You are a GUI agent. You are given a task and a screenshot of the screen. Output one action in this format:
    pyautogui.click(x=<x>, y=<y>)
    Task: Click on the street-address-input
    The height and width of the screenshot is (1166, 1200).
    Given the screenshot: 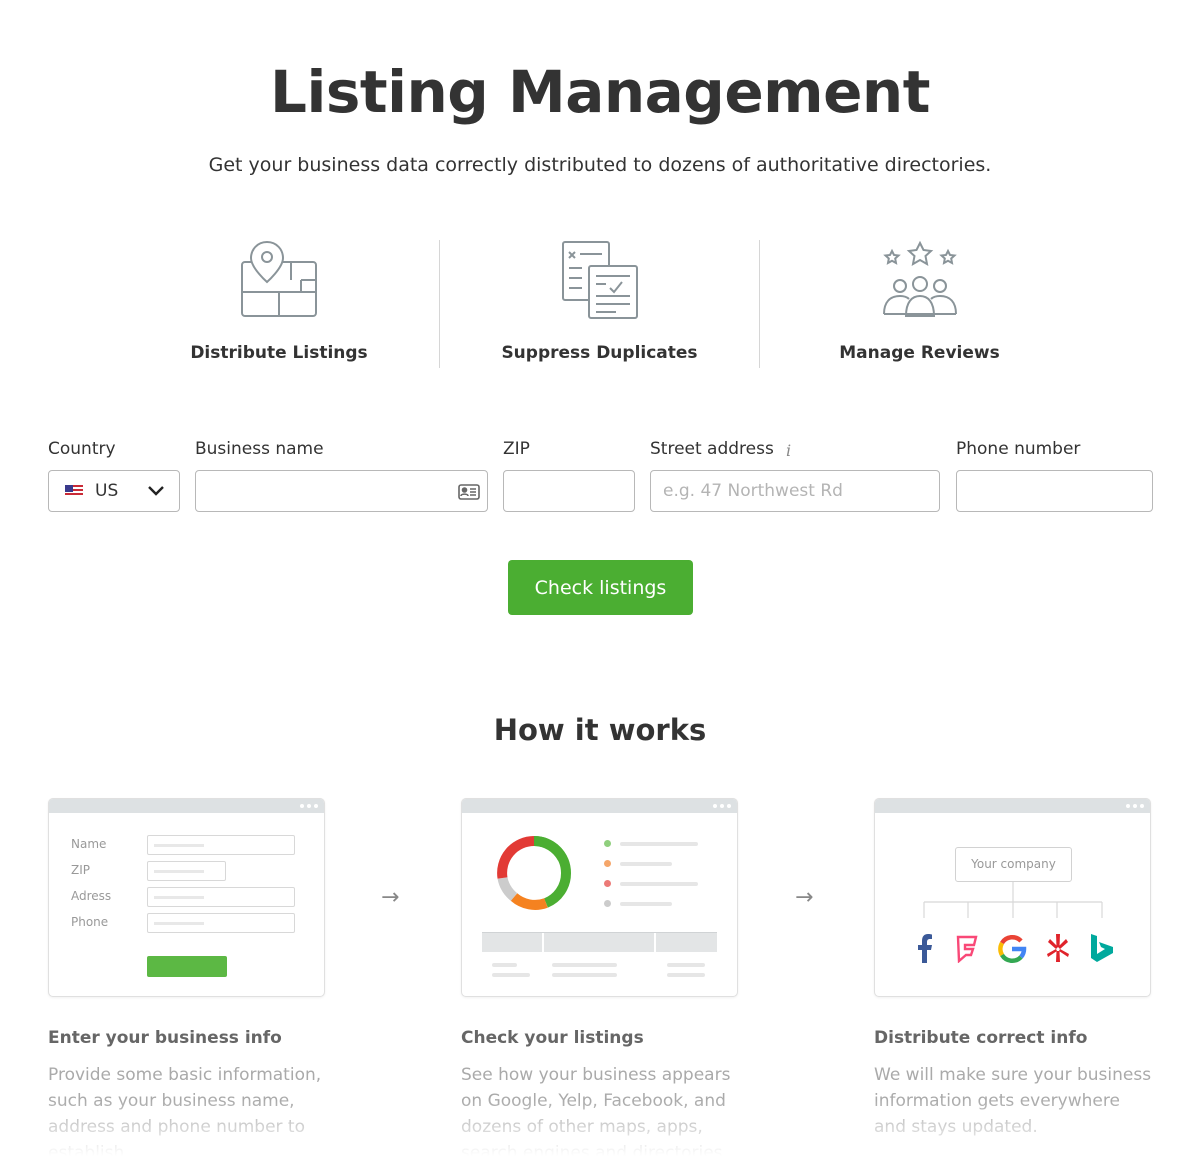 What is the action you would take?
    pyautogui.click(x=795, y=491)
    